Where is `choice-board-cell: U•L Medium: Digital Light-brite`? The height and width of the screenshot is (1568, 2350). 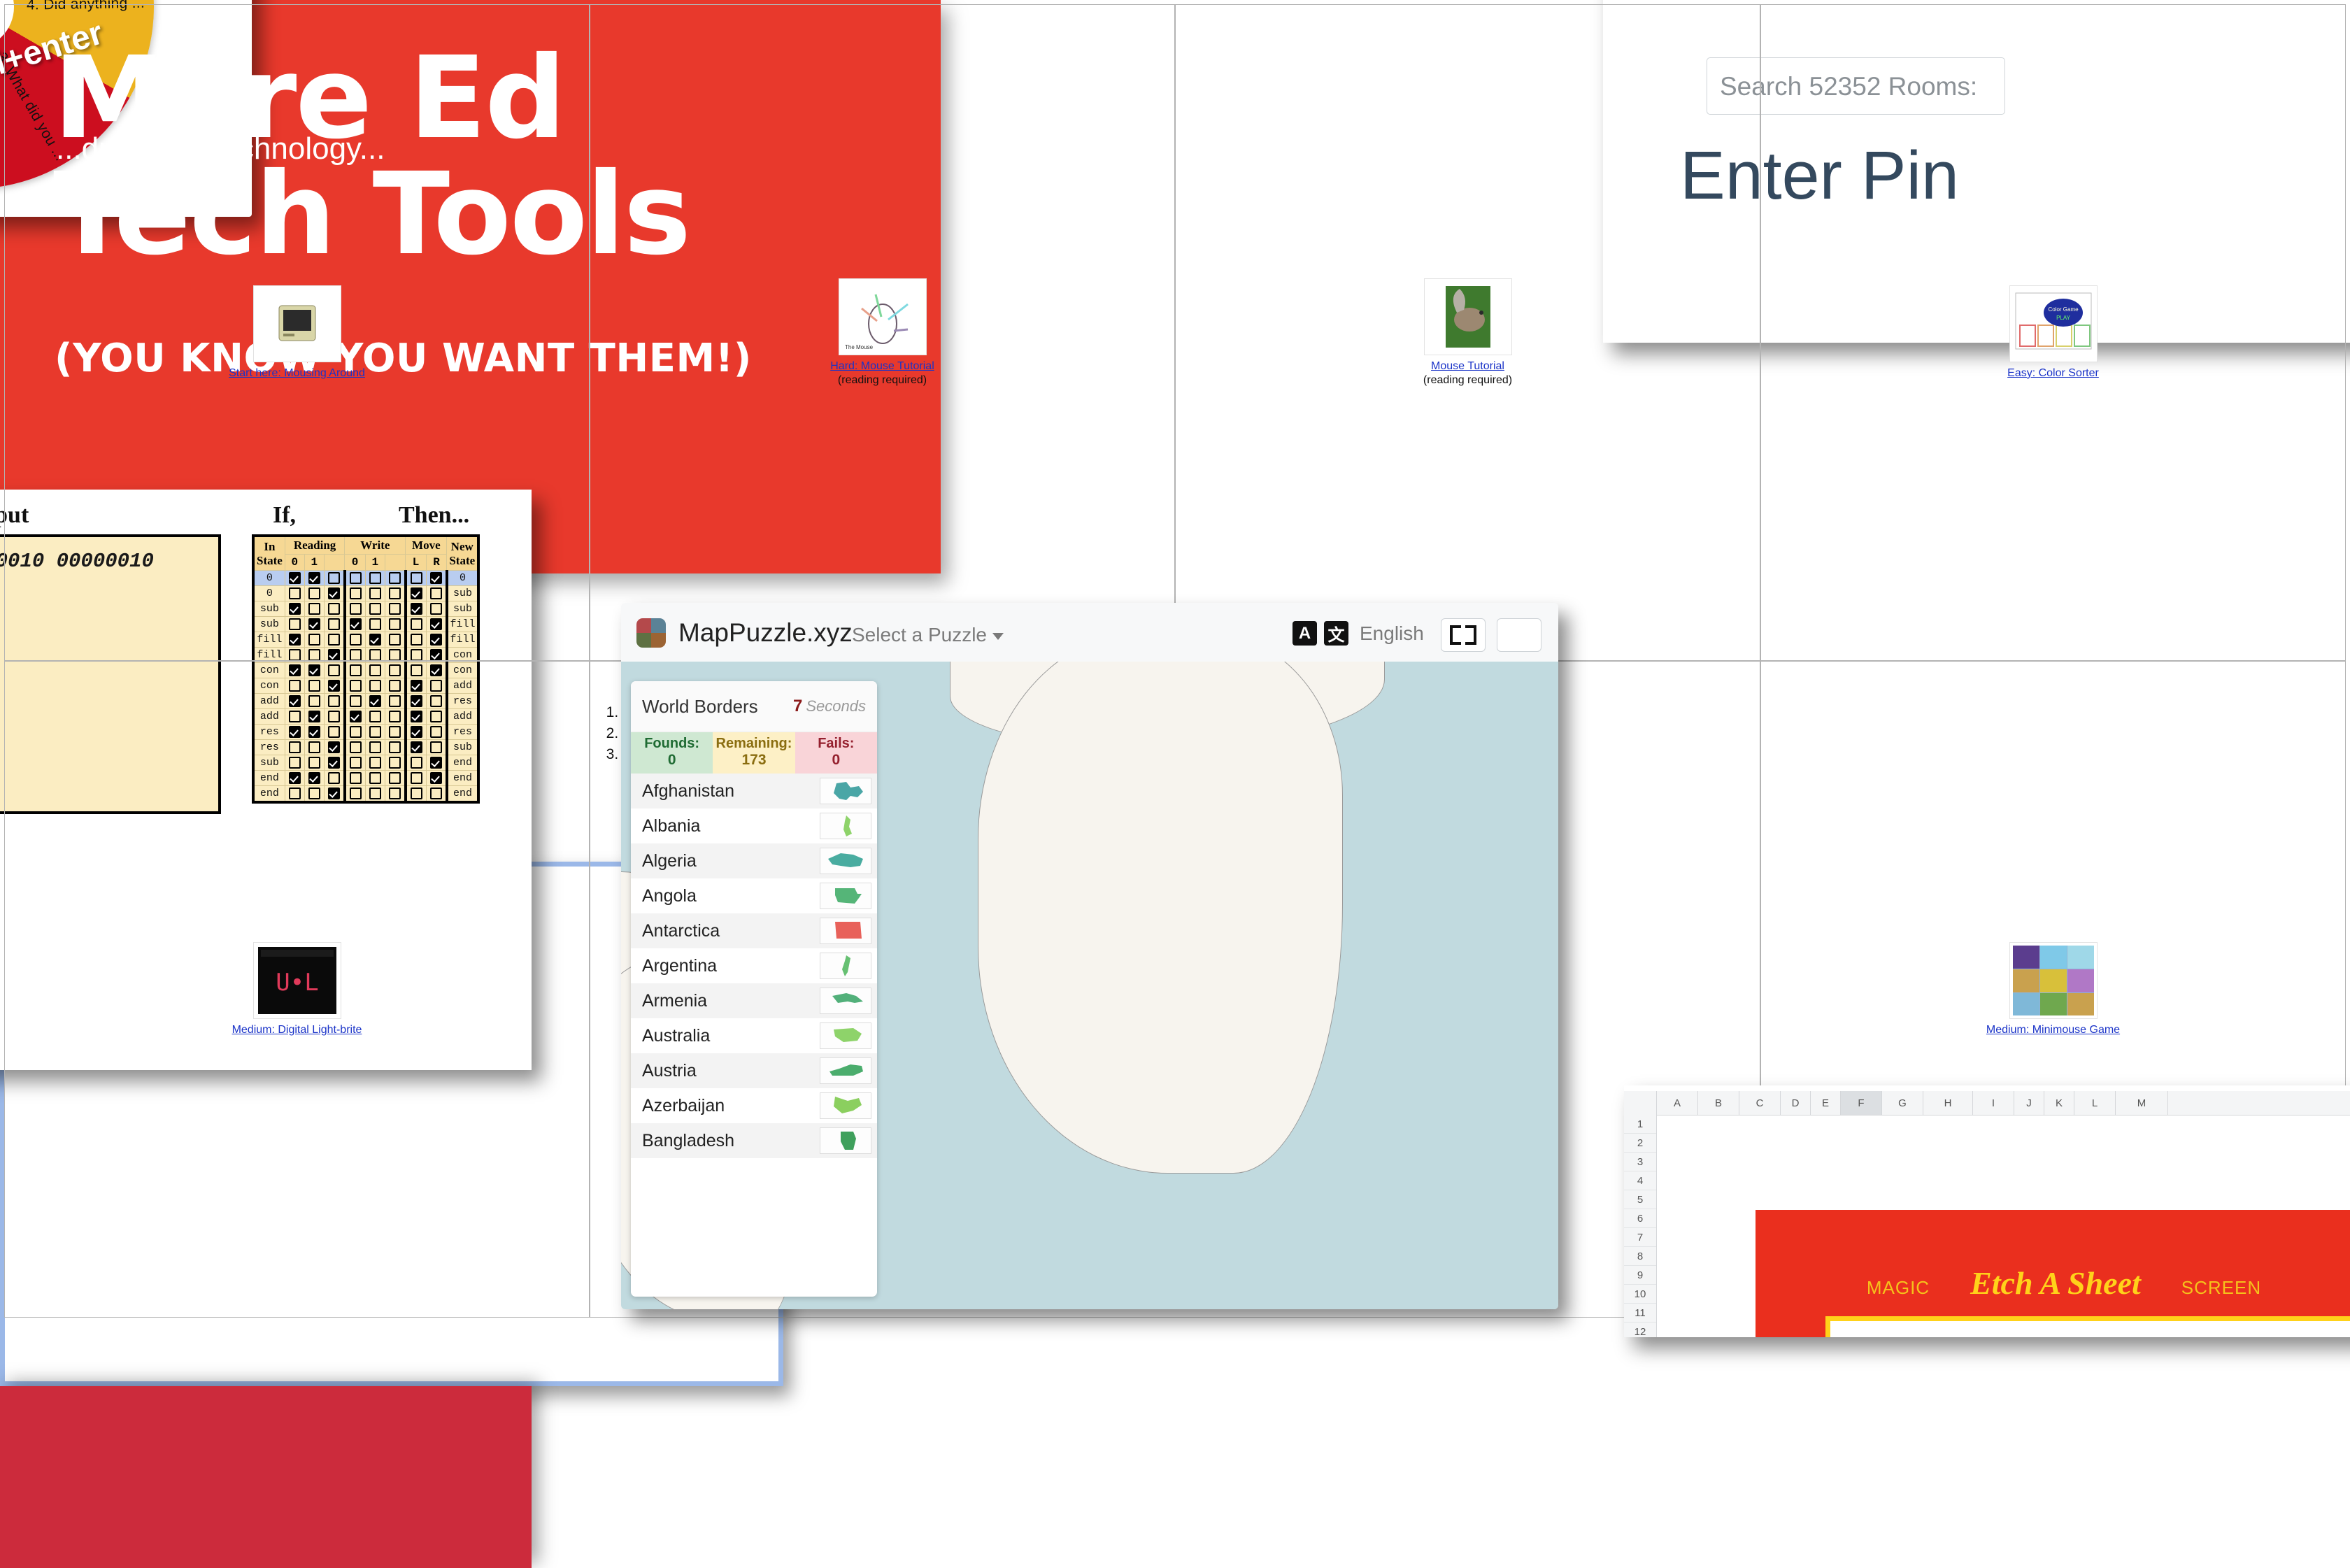 choice-board-cell: U•L Medium: Digital Light-brite is located at coordinates (297, 989).